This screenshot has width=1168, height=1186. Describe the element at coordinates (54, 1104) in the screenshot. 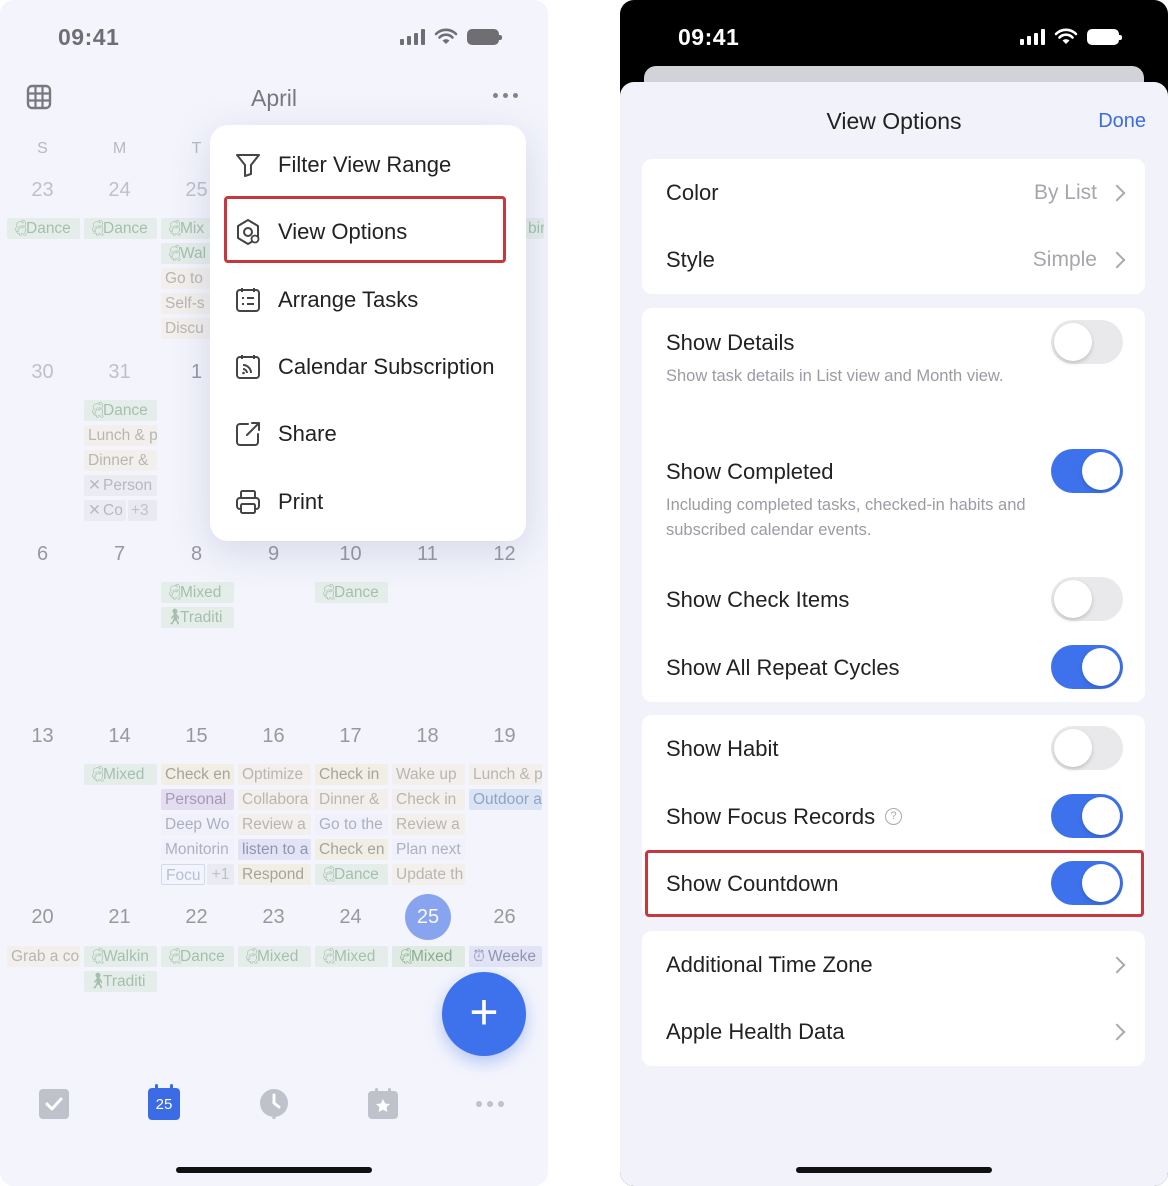

I see `tab-tasks-icon` at that location.